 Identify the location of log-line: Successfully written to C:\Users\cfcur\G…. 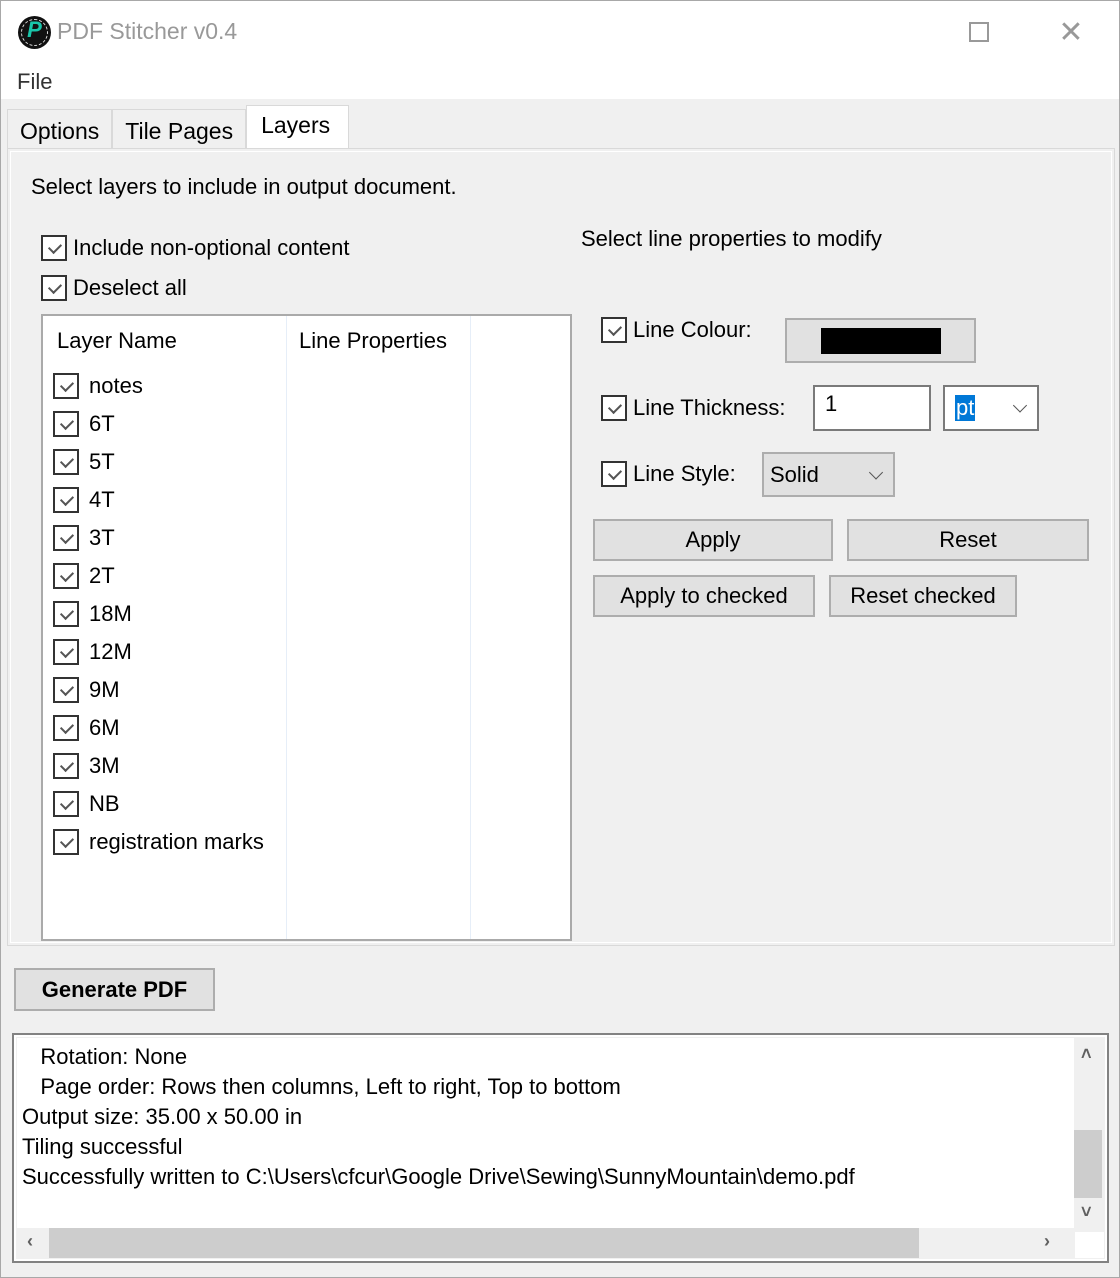
(438, 1176).